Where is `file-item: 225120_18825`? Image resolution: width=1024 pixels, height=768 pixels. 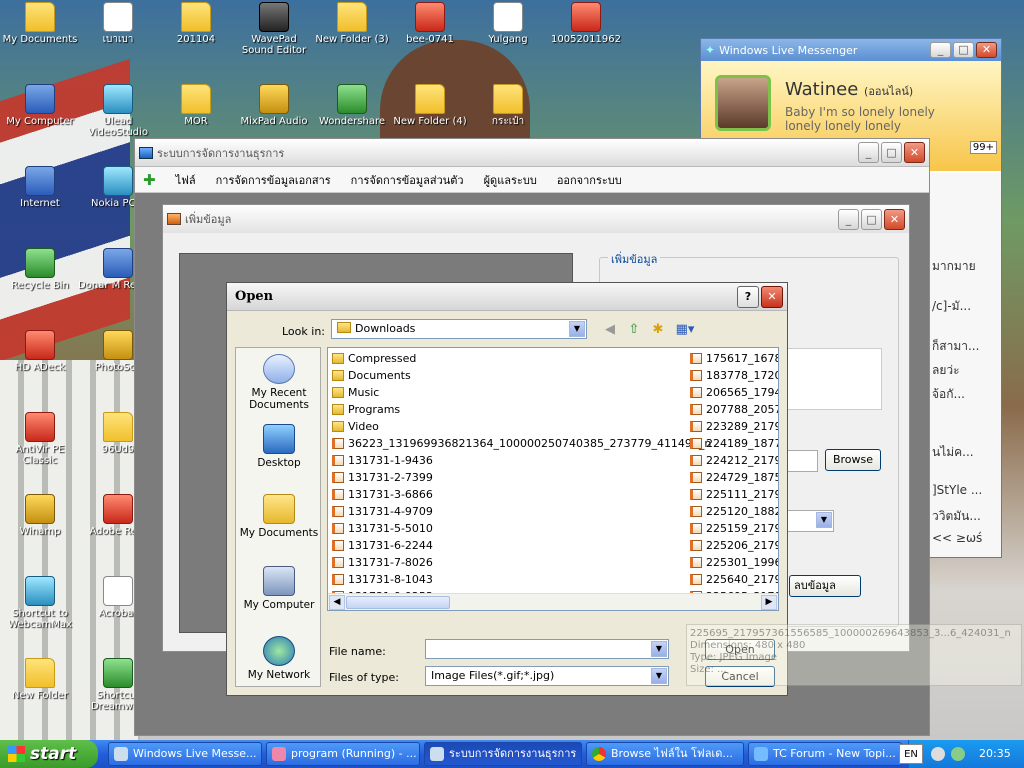 file-item: 225120_18825 is located at coordinates (734, 511).